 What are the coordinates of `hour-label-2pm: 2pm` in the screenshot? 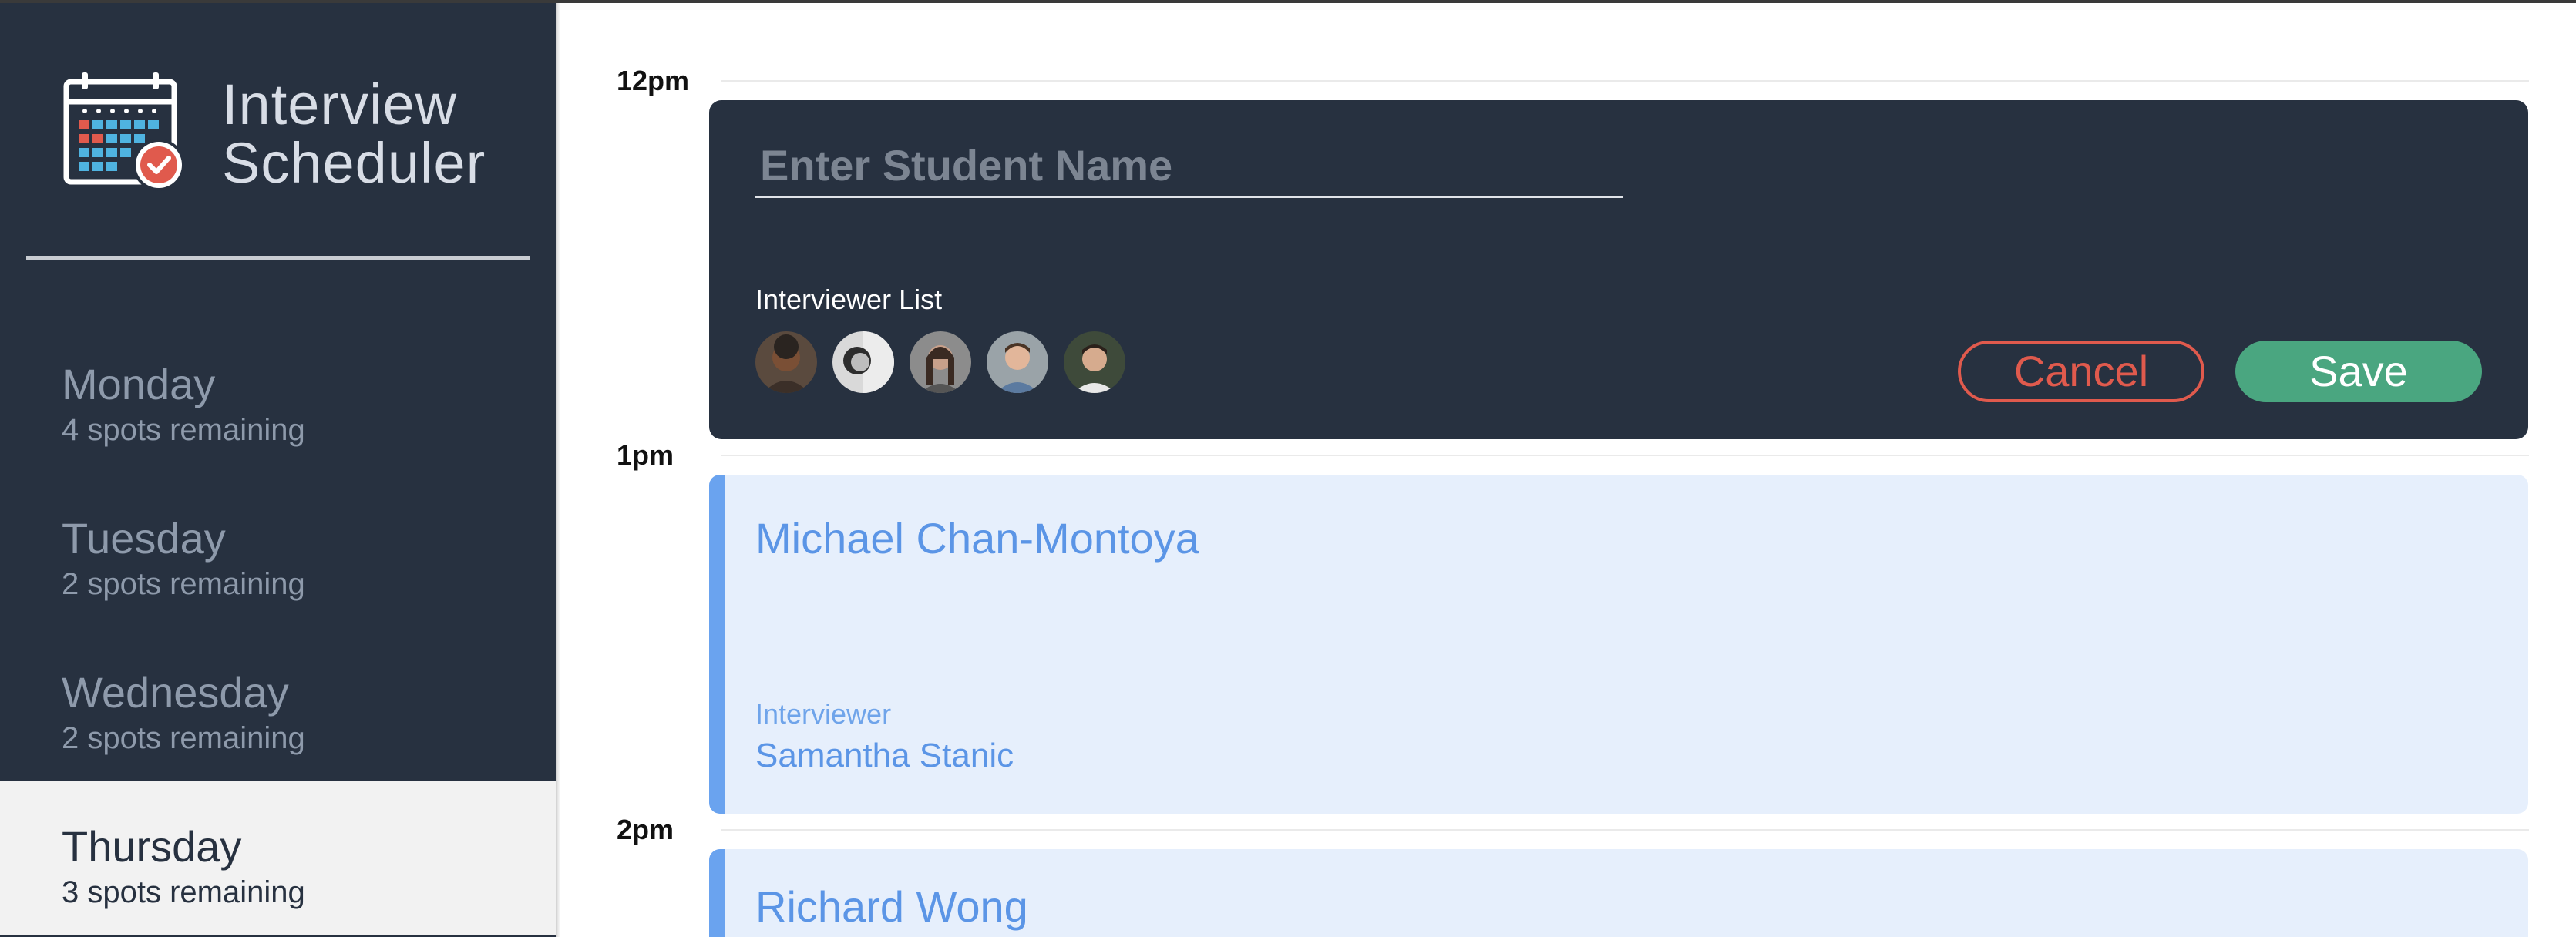 It's located at (645, 829).